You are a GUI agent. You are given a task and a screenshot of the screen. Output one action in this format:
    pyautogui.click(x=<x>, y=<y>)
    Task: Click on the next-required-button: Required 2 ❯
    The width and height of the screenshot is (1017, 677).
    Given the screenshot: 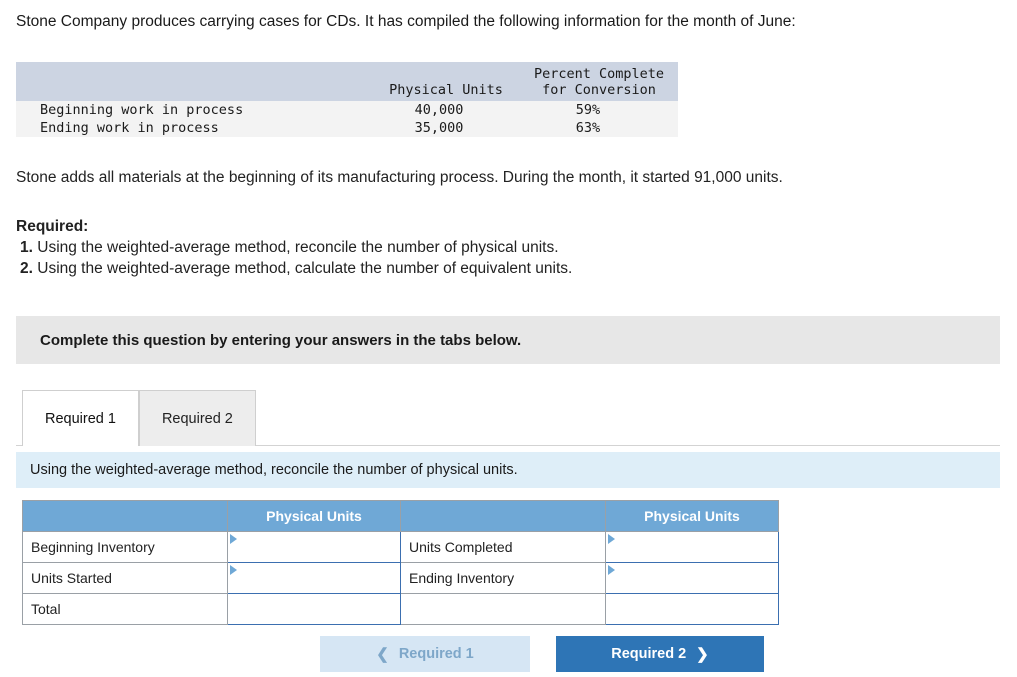 What is the action you would take?
    pyautogui.click(x=660, y=654)
    